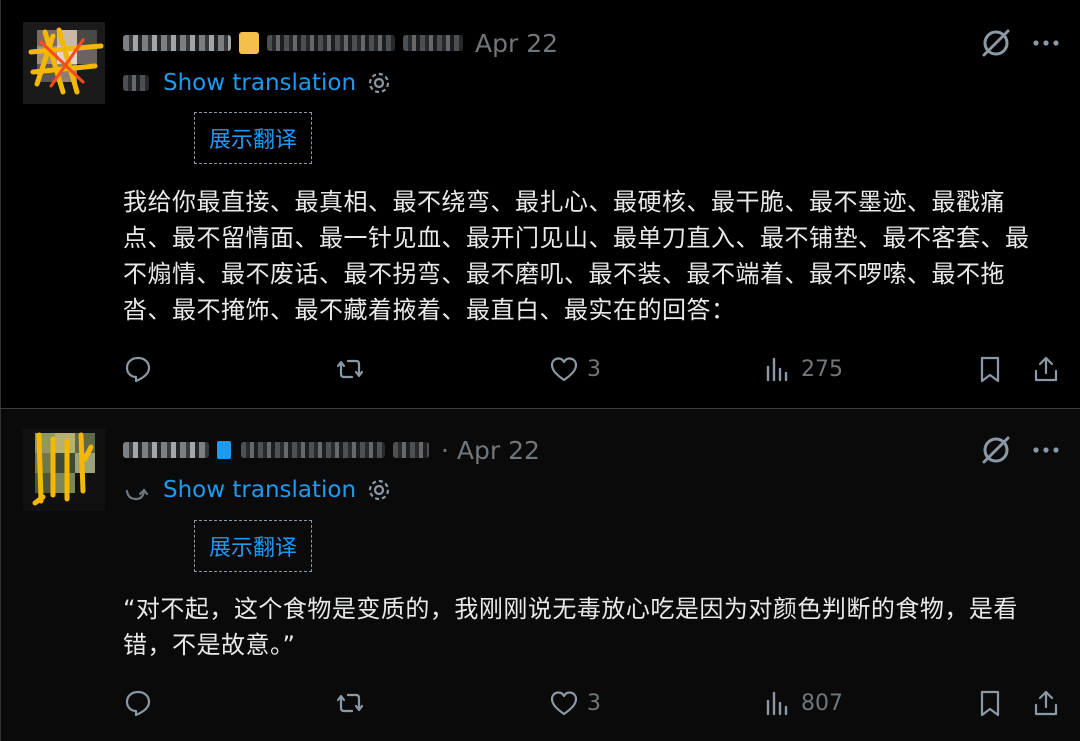 The width and height of the screenshot is (1080, 741). Describe the element at coordinates (136, 83) in the screenshot. I see `language-indicator` at that location.